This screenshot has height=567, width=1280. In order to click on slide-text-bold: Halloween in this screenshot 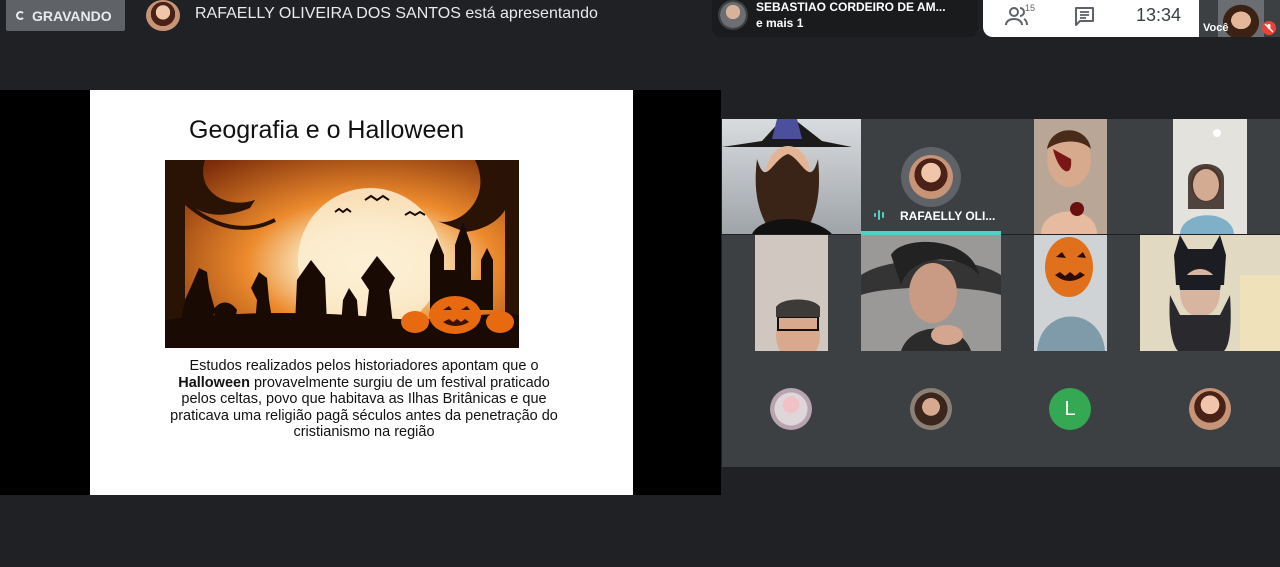, I will do `click(214, 382)`.